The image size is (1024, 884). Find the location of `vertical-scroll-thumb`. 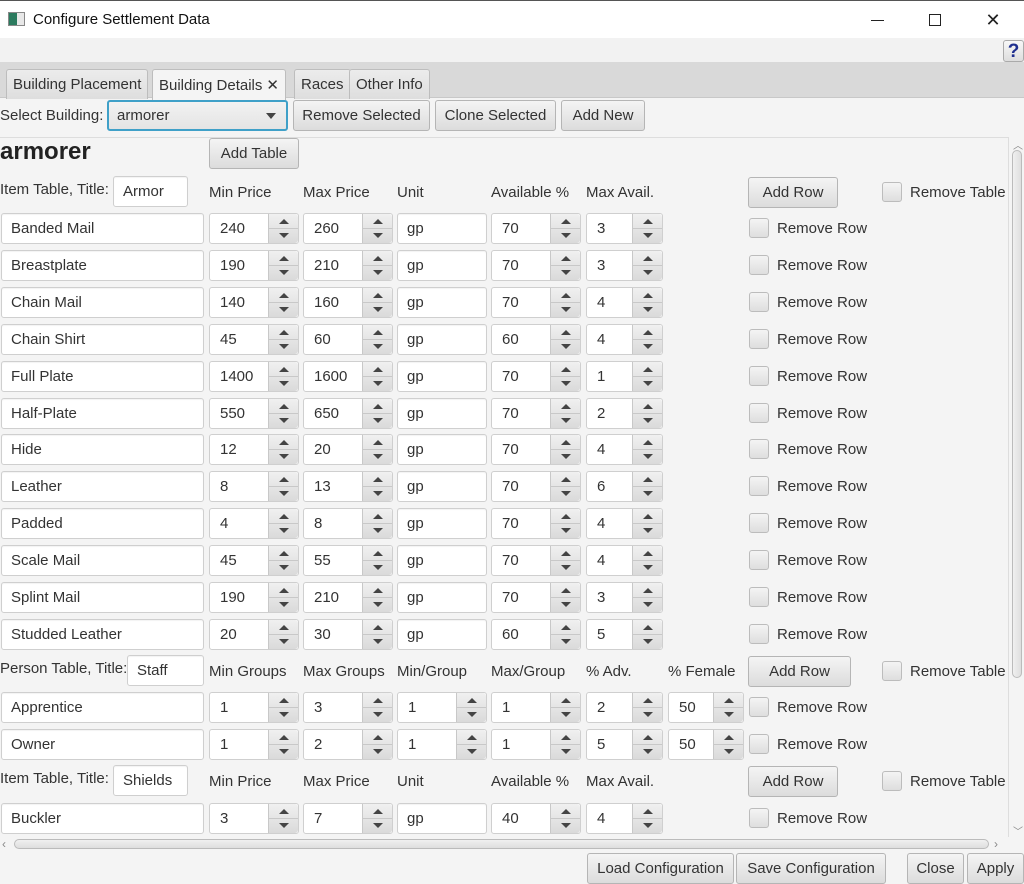

vertical-scroll-thumb is located at coordinates (1017, 414).